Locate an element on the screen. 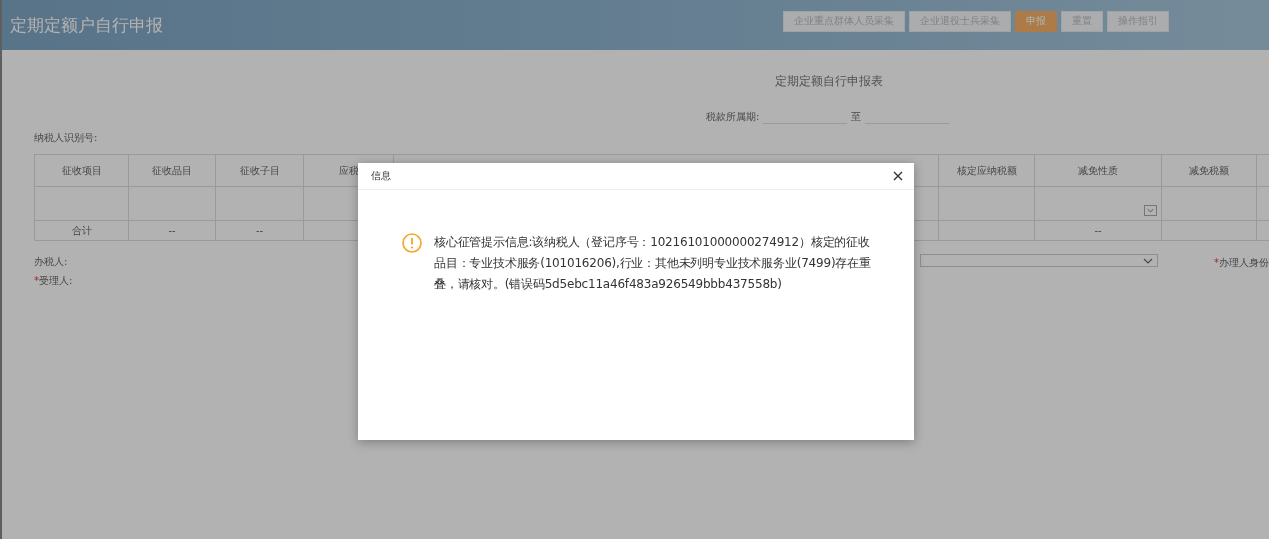 The image size is (1269, 539). period-label: 税款所属期: is located at coordinates (733, 117).